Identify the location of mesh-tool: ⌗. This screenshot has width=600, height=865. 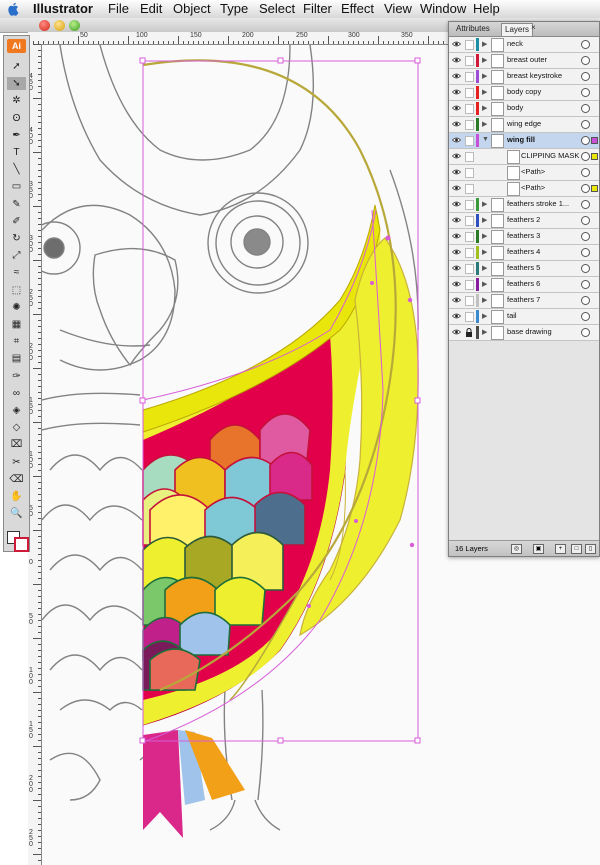
(16, 341).